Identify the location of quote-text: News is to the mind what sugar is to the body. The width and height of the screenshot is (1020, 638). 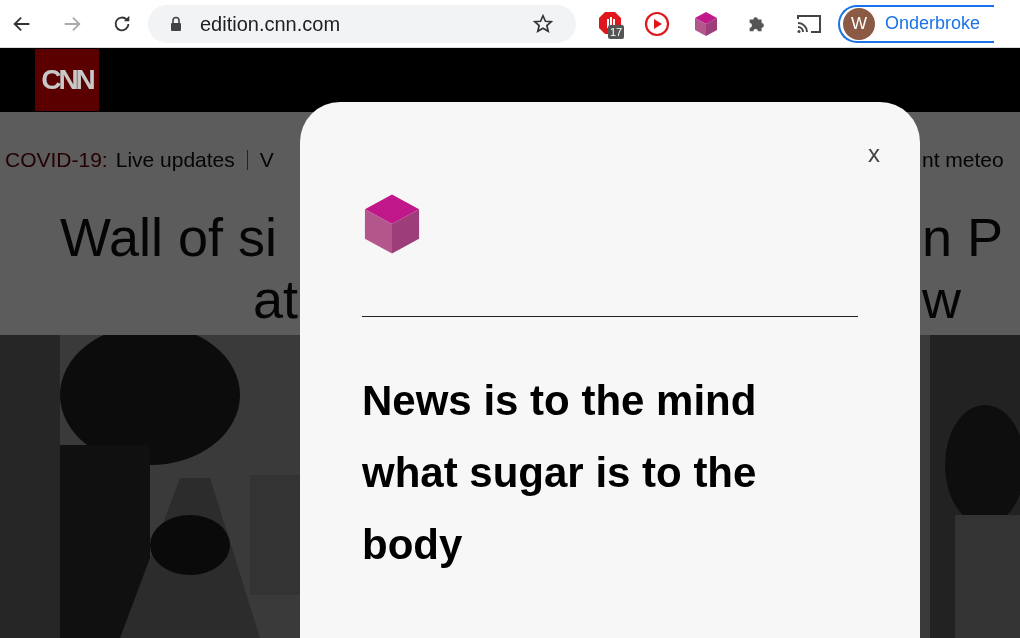
(560, 473).